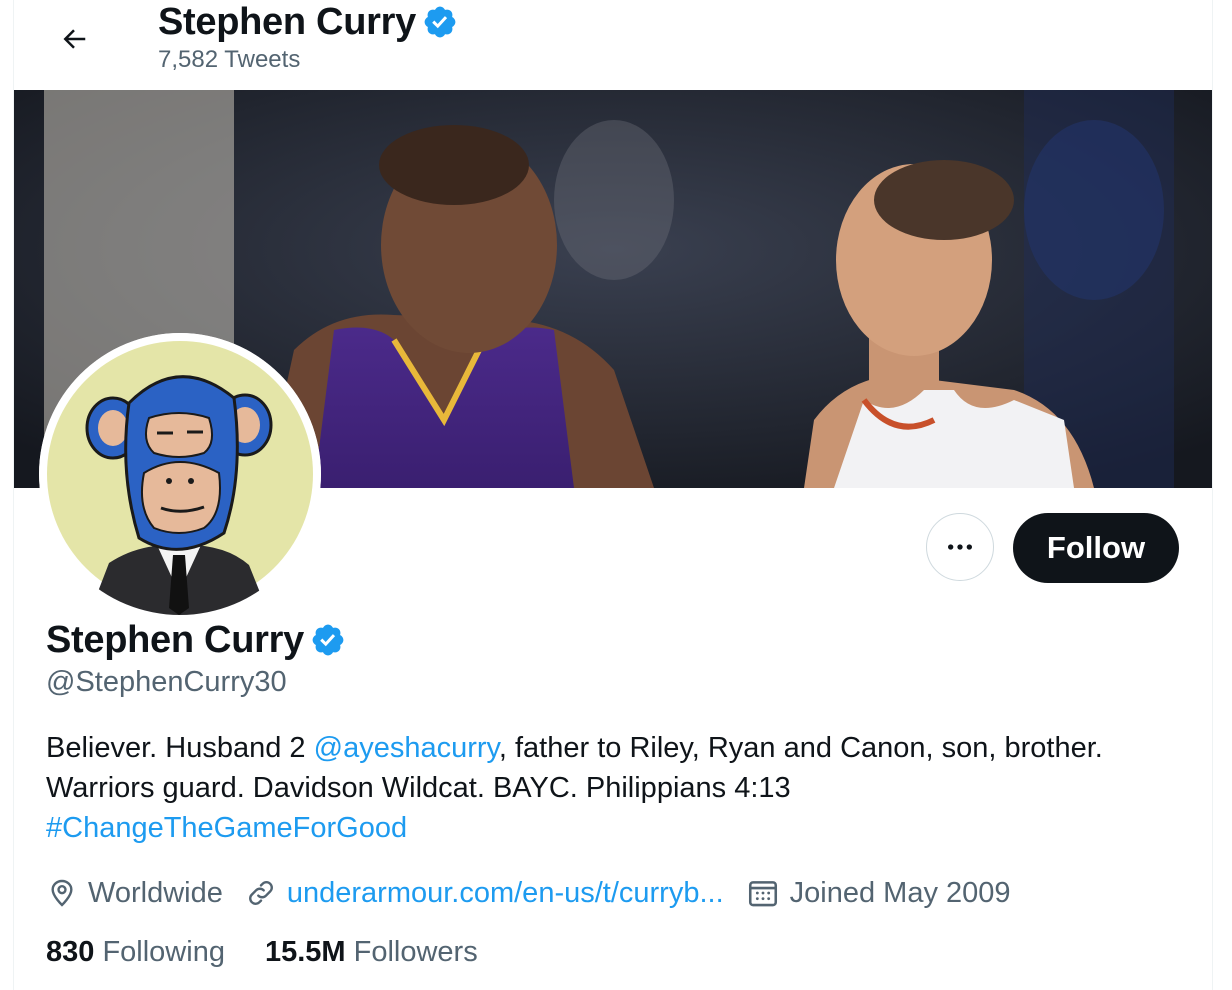 This screenshot has height=990, width=1232. What do you see at coordinates (613, 44) in the screenshot?
I see `profile-header: Stephen Curry 7,582 Tweets` at bounding box center [613, 44].